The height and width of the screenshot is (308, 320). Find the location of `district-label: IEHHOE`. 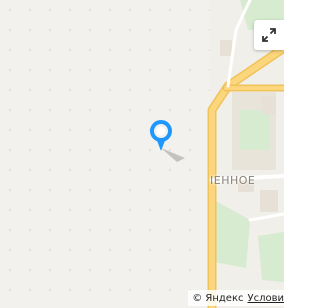

district-label: IEHHOE is located at coordinates (233, 180).